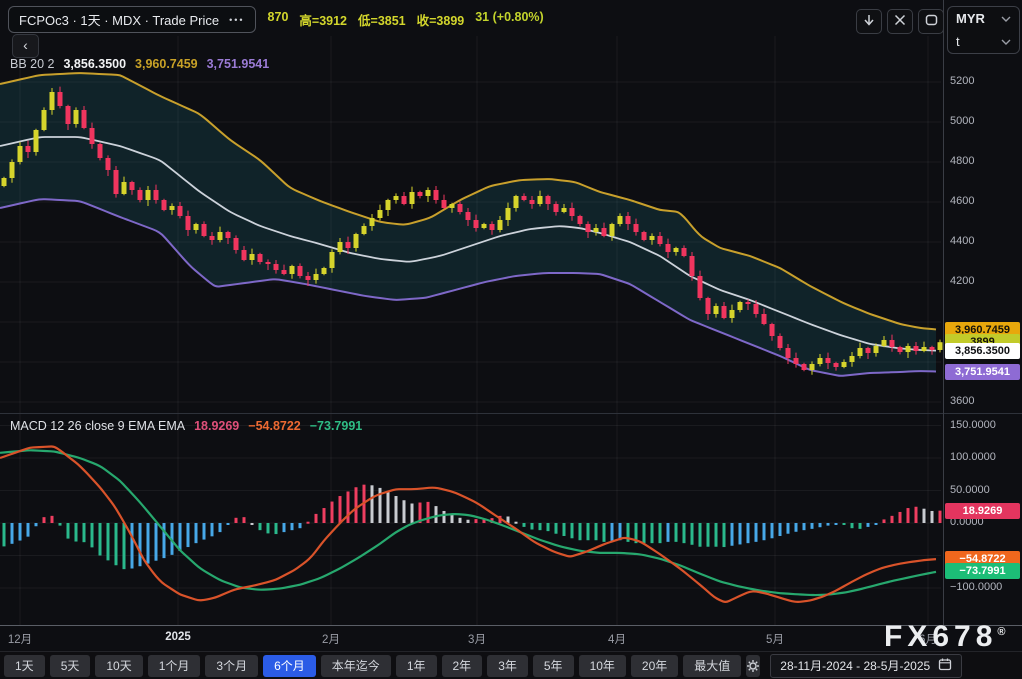  What do you see at coordinates (931, 21) in the screenshot?
I see `maximize-pane-button` at bounding box center [931, 21].